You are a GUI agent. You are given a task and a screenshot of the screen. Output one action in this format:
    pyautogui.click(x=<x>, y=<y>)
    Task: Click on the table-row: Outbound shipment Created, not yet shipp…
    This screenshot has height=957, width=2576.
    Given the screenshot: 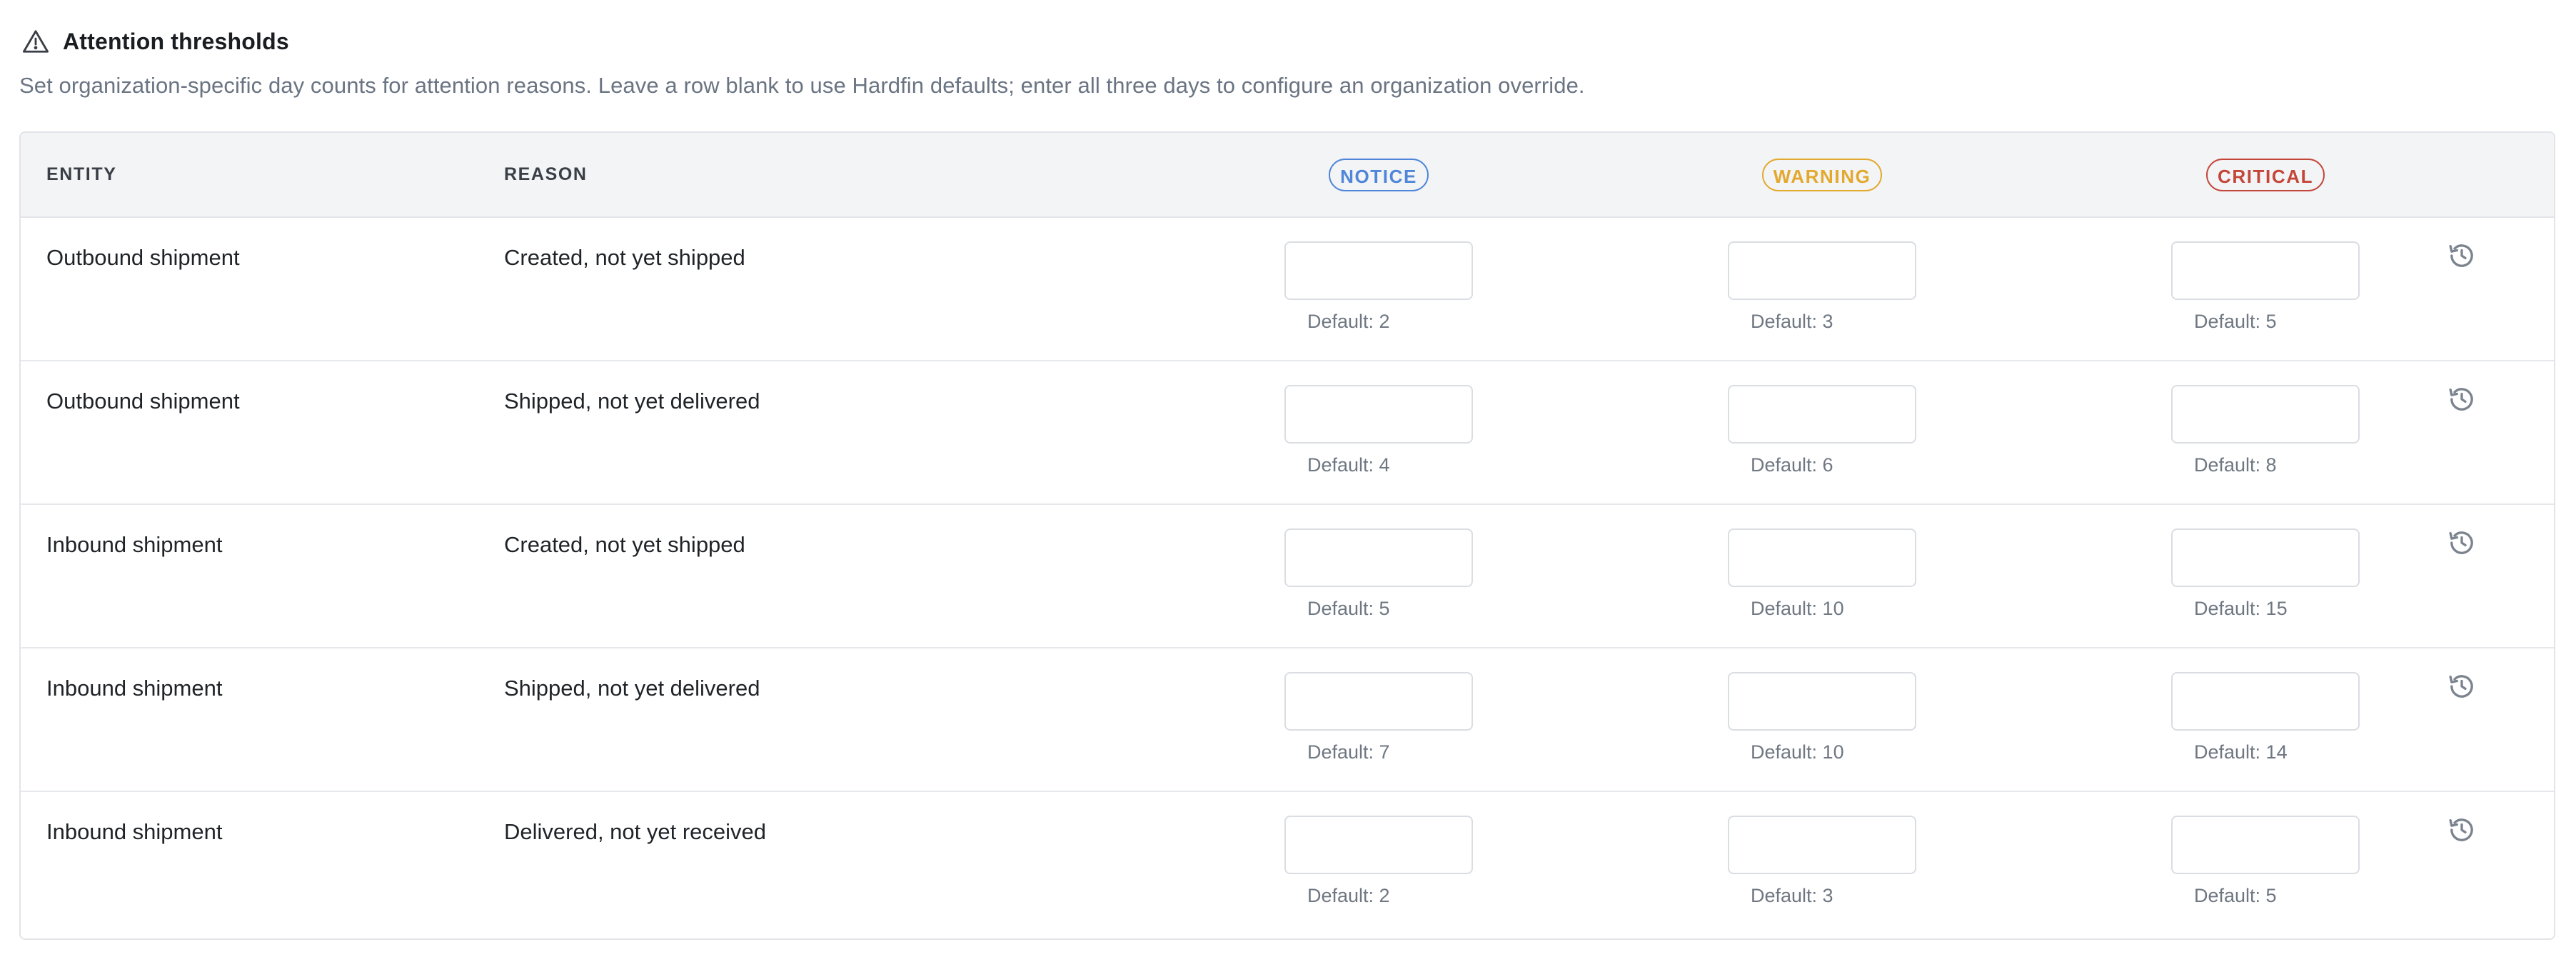 What is the action you would take?
    pyautogui.click(x=1288, y=289)
    